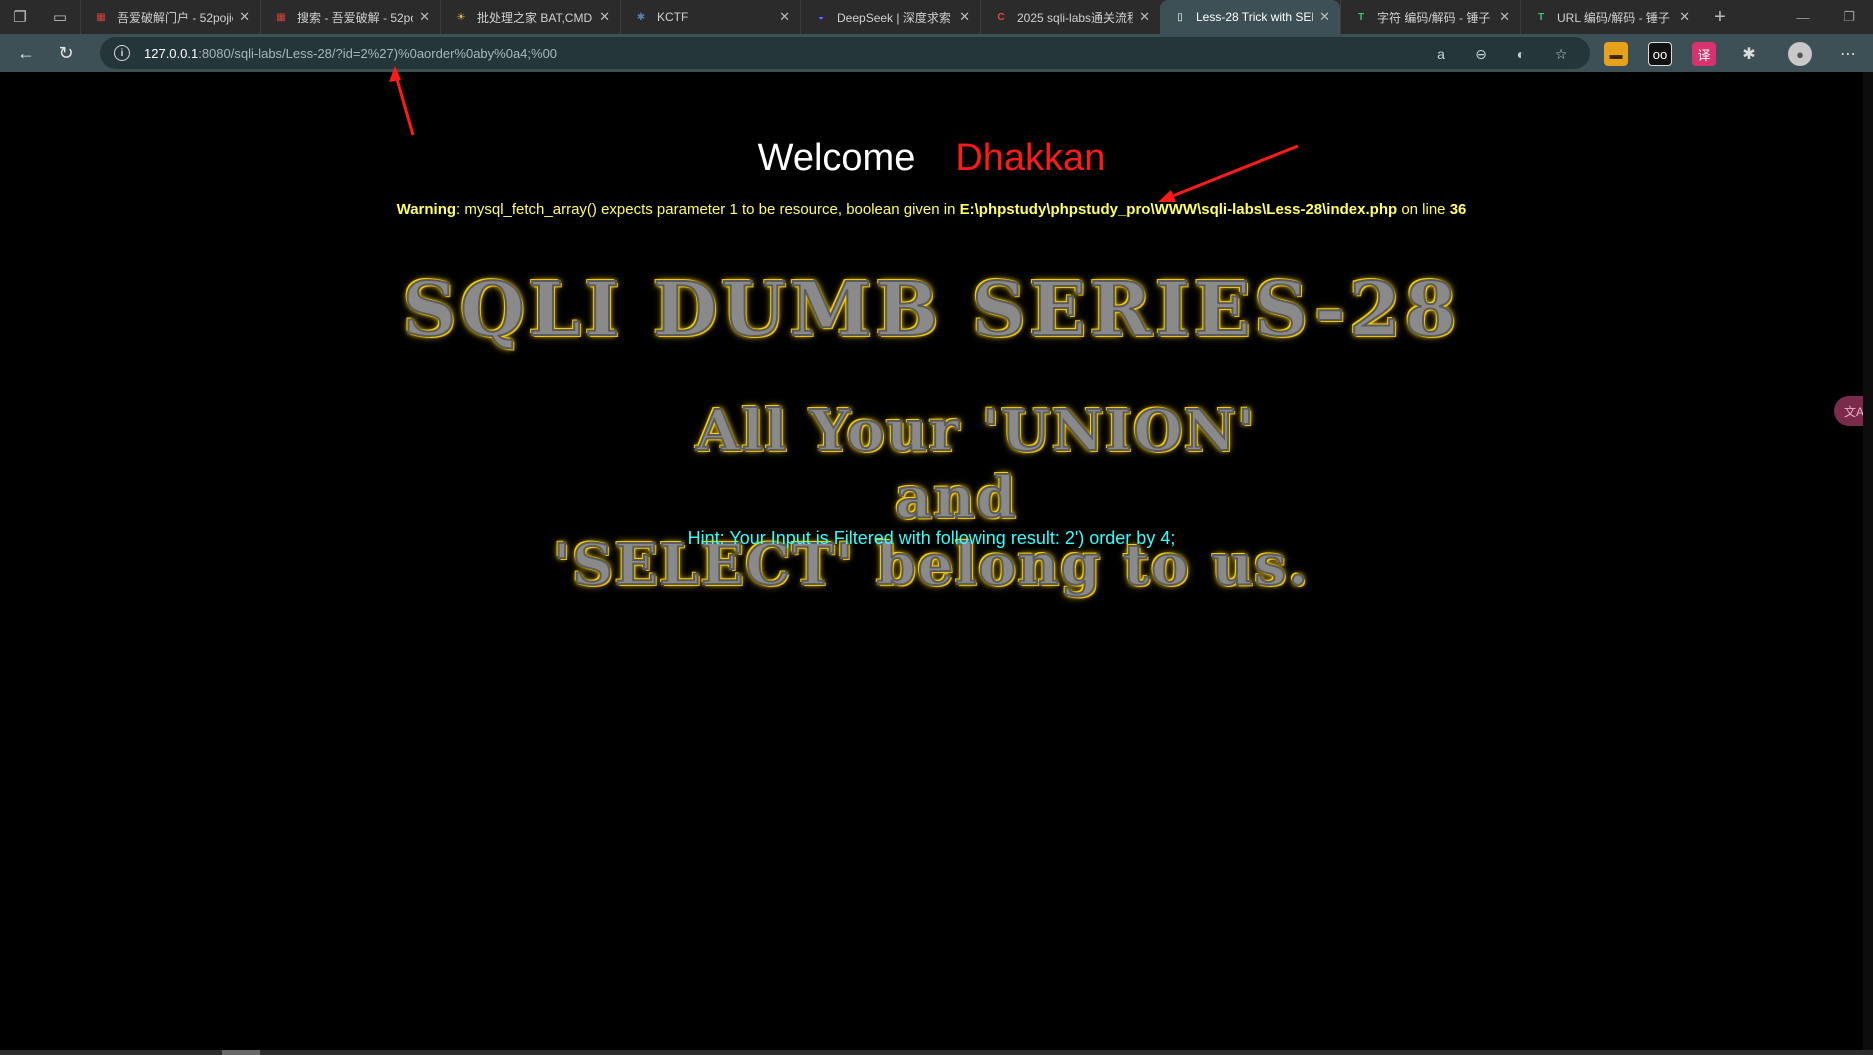 The image size is (1873, 1055). I want to click on tab-label: DeepSeek | 深度求索, so click(894, 17).